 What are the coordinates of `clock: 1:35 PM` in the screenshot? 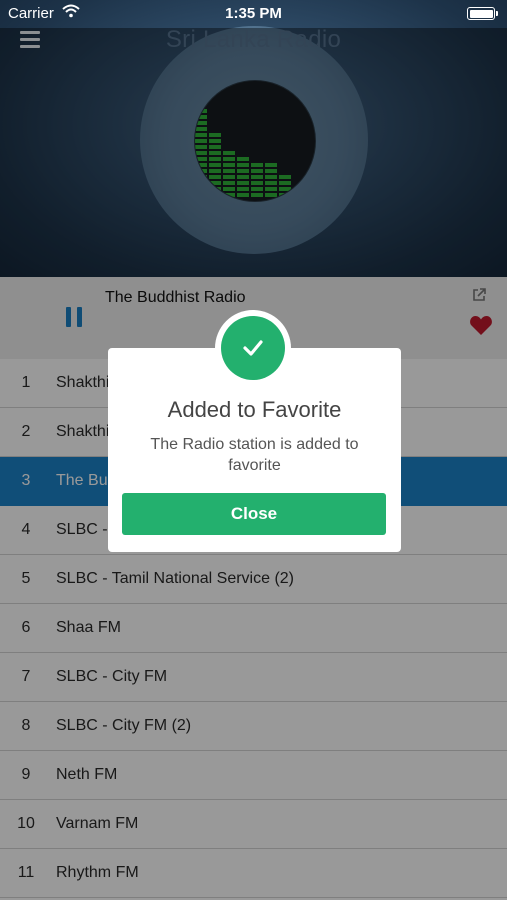 It's located at (253, 13).